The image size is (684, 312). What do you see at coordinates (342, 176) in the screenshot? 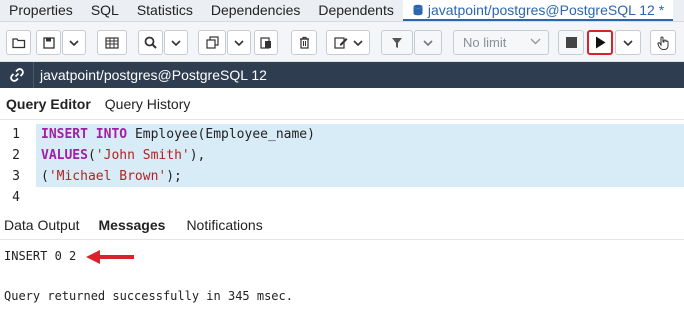
I see `editor-line: 3 ('Michael Brown');` at bounding box center [342, 176].